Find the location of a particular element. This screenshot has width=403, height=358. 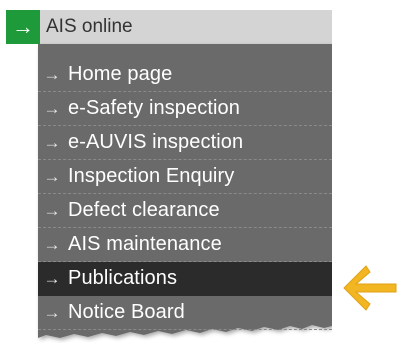

menu-item-e-safety-inspection: → e-Safety inspection is located at coordinates (185, 109).